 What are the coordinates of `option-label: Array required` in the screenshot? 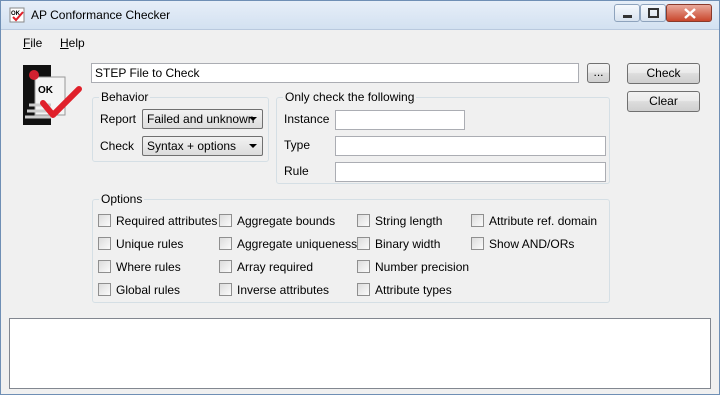 It's located at (275, 267).